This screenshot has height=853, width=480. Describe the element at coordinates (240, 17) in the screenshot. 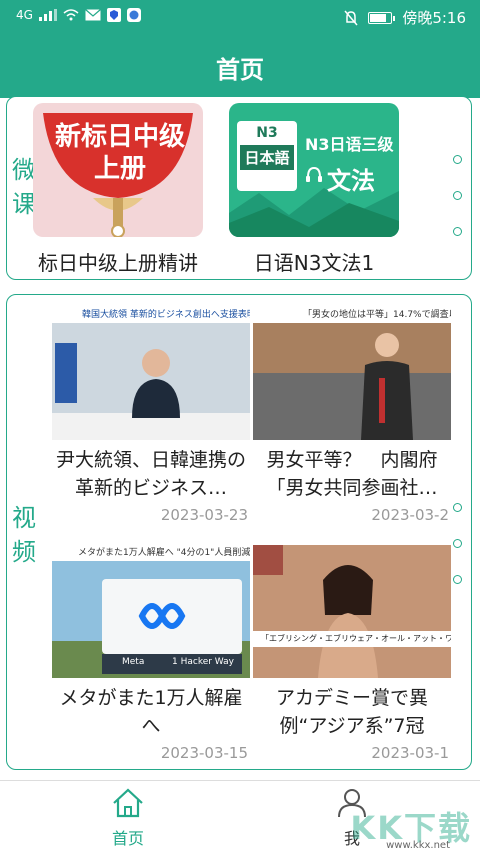

I see `status-bar: 4G 傍晚5:16` at that location.